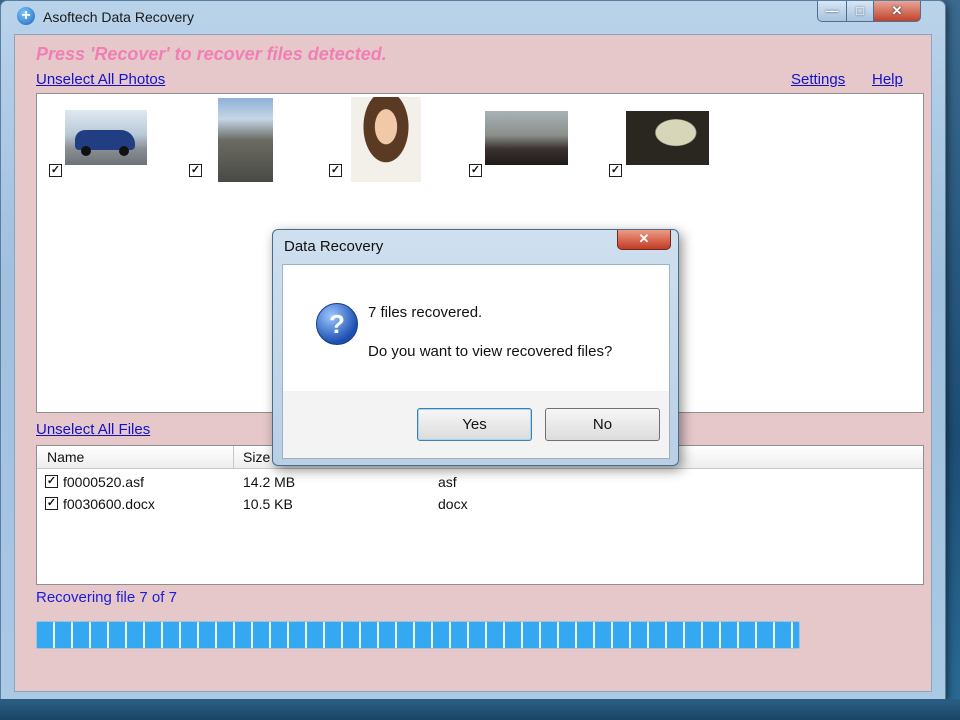  I want to click on file-type: docx, so click(453, 504).